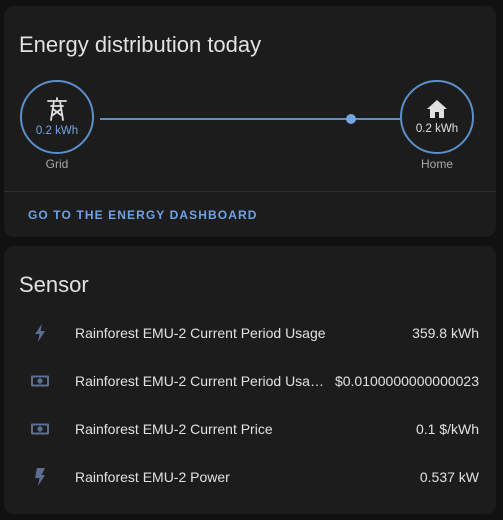 Image resolution: width=503 pixels, height=520 pixels. What do you see at coordinates (57, 164) in the screenshot?
I see `grid-label: Grid` at bounding box center [57, 164].